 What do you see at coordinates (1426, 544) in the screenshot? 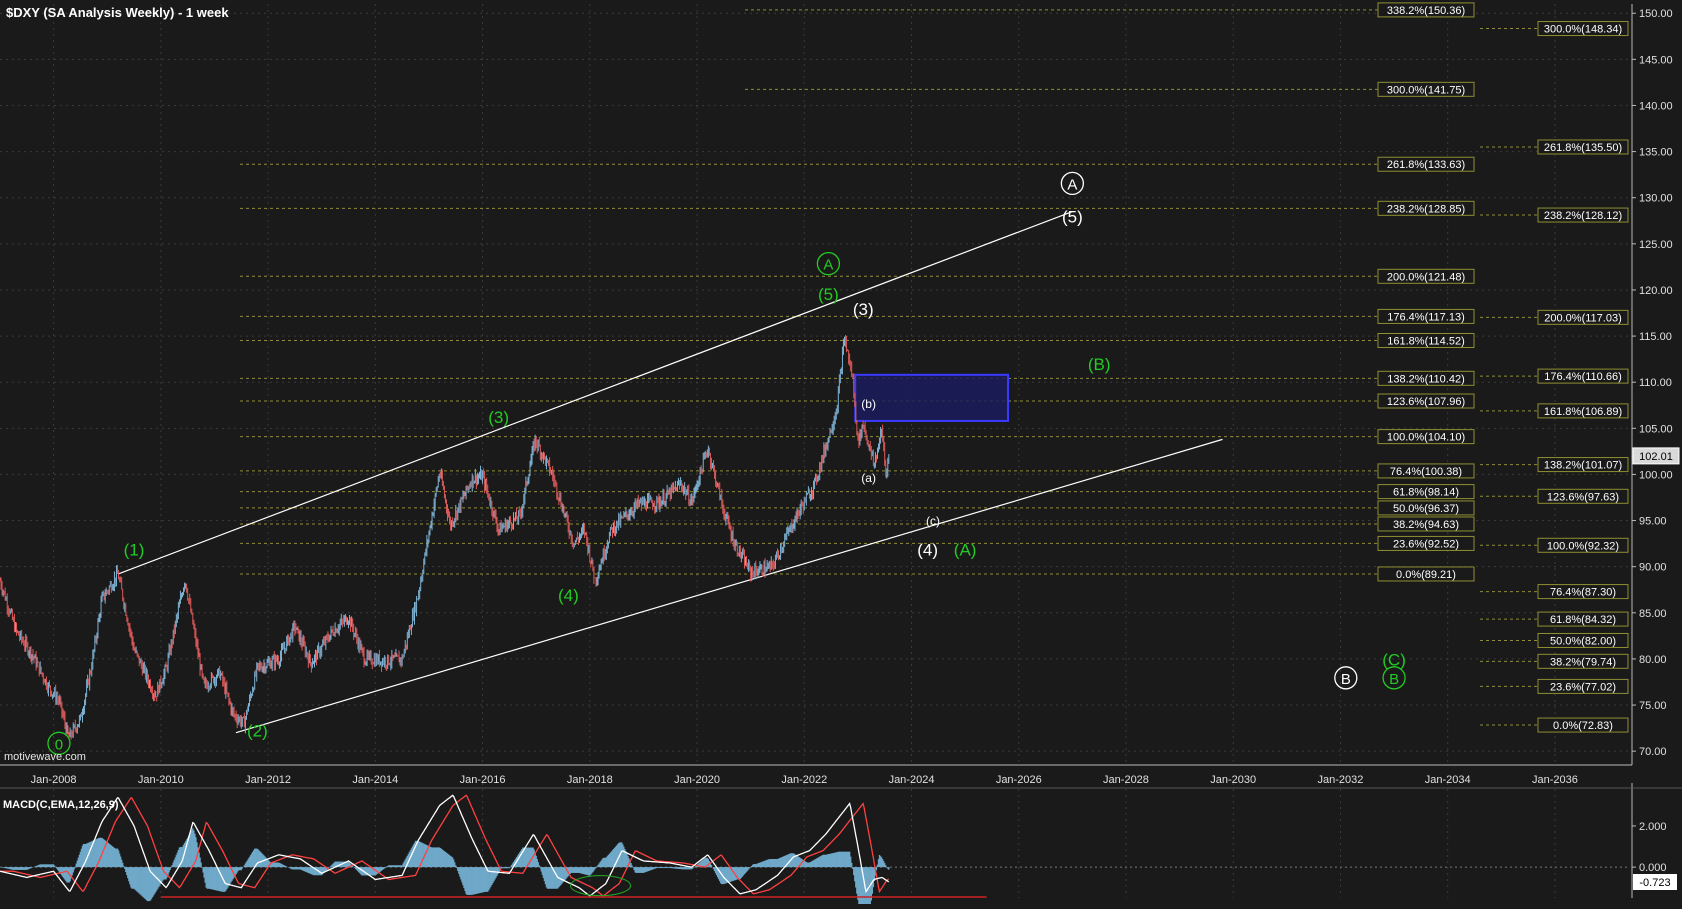
I see `left-fib-level-label: 23.6%(92.52)` at bounding box center [1426, 544].